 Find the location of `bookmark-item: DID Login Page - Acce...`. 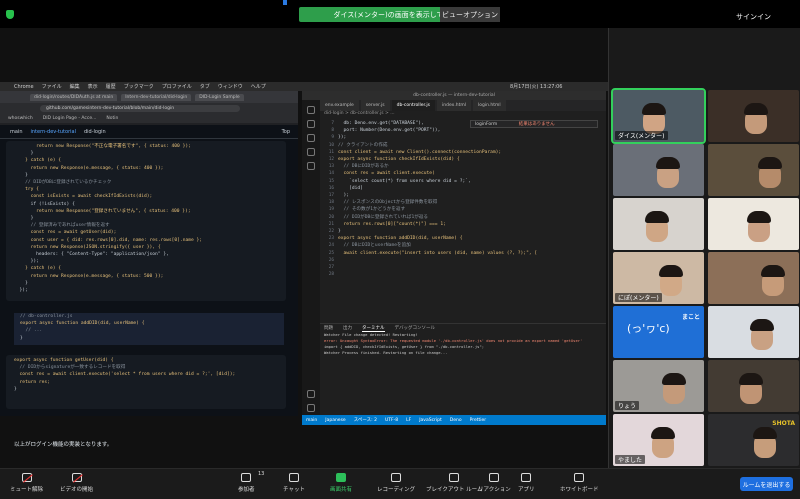

bookmark-item: DID Login Page - Acce... is located at coordinates (70, 118).